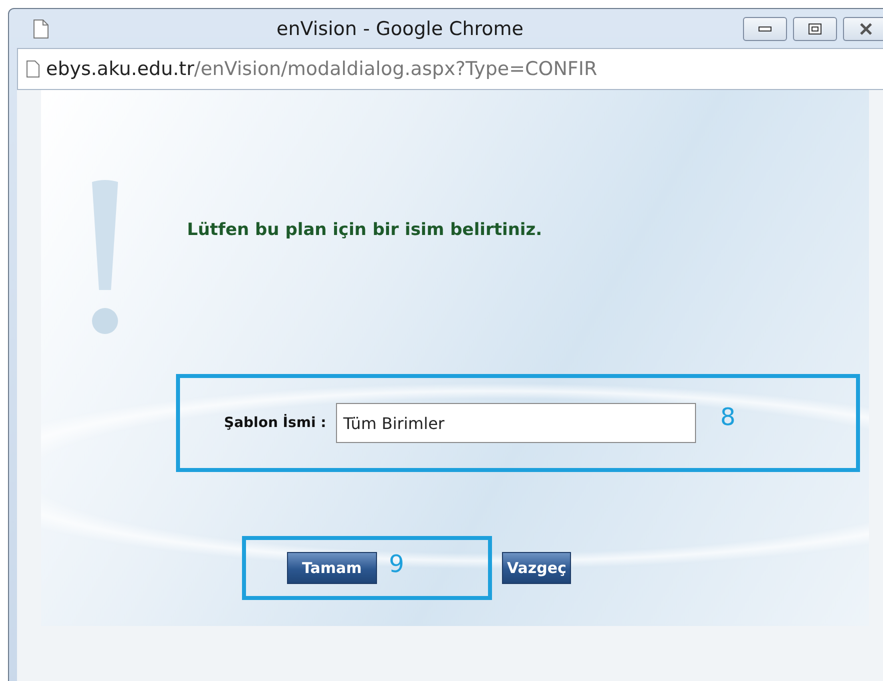  I want to click on minimize-button, so click(765, 28).